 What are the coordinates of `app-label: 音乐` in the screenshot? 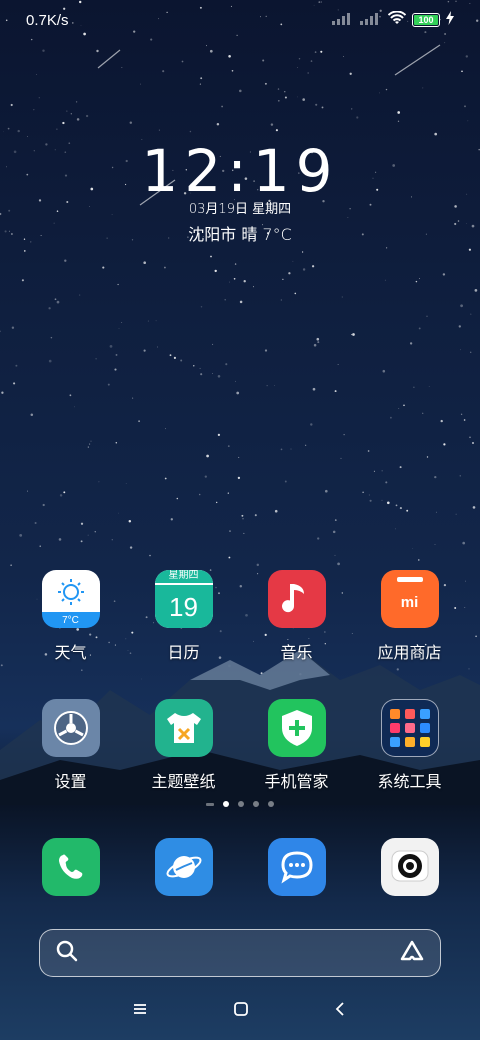 It's located at (296, 653).